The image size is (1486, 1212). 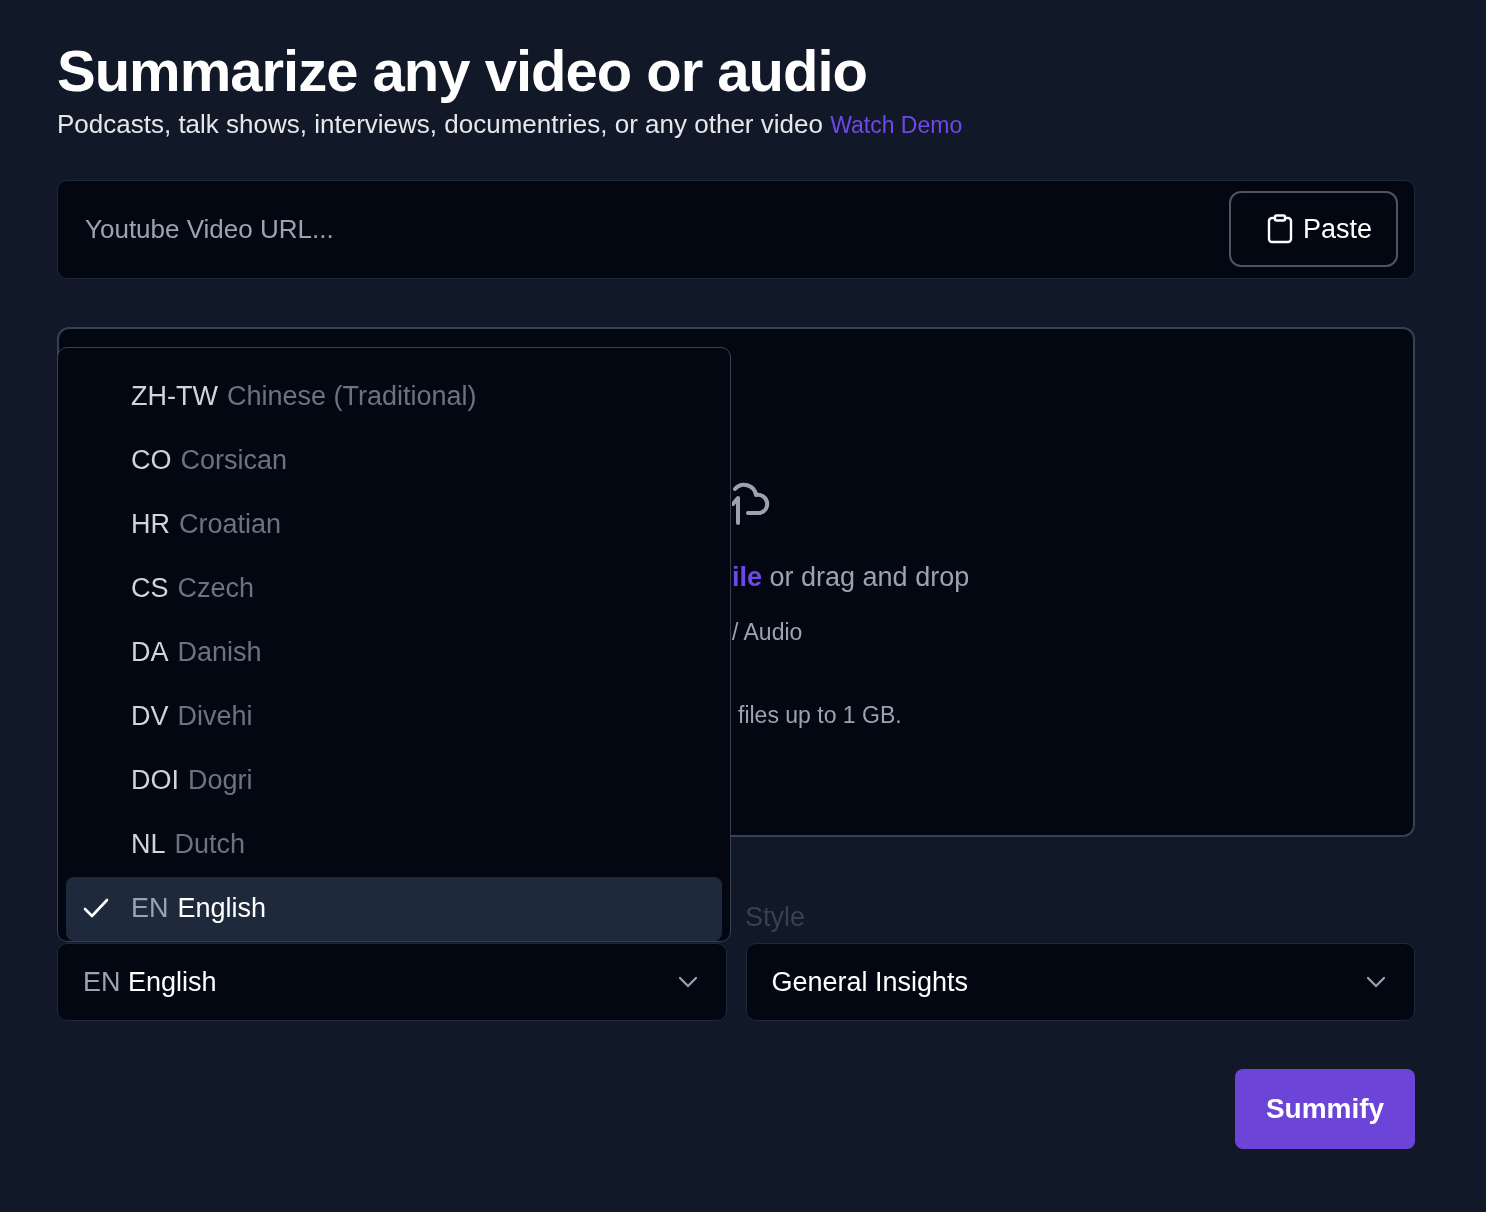 I want to click on page-title: Summarize any video or audio, so click(x=462, y=71).